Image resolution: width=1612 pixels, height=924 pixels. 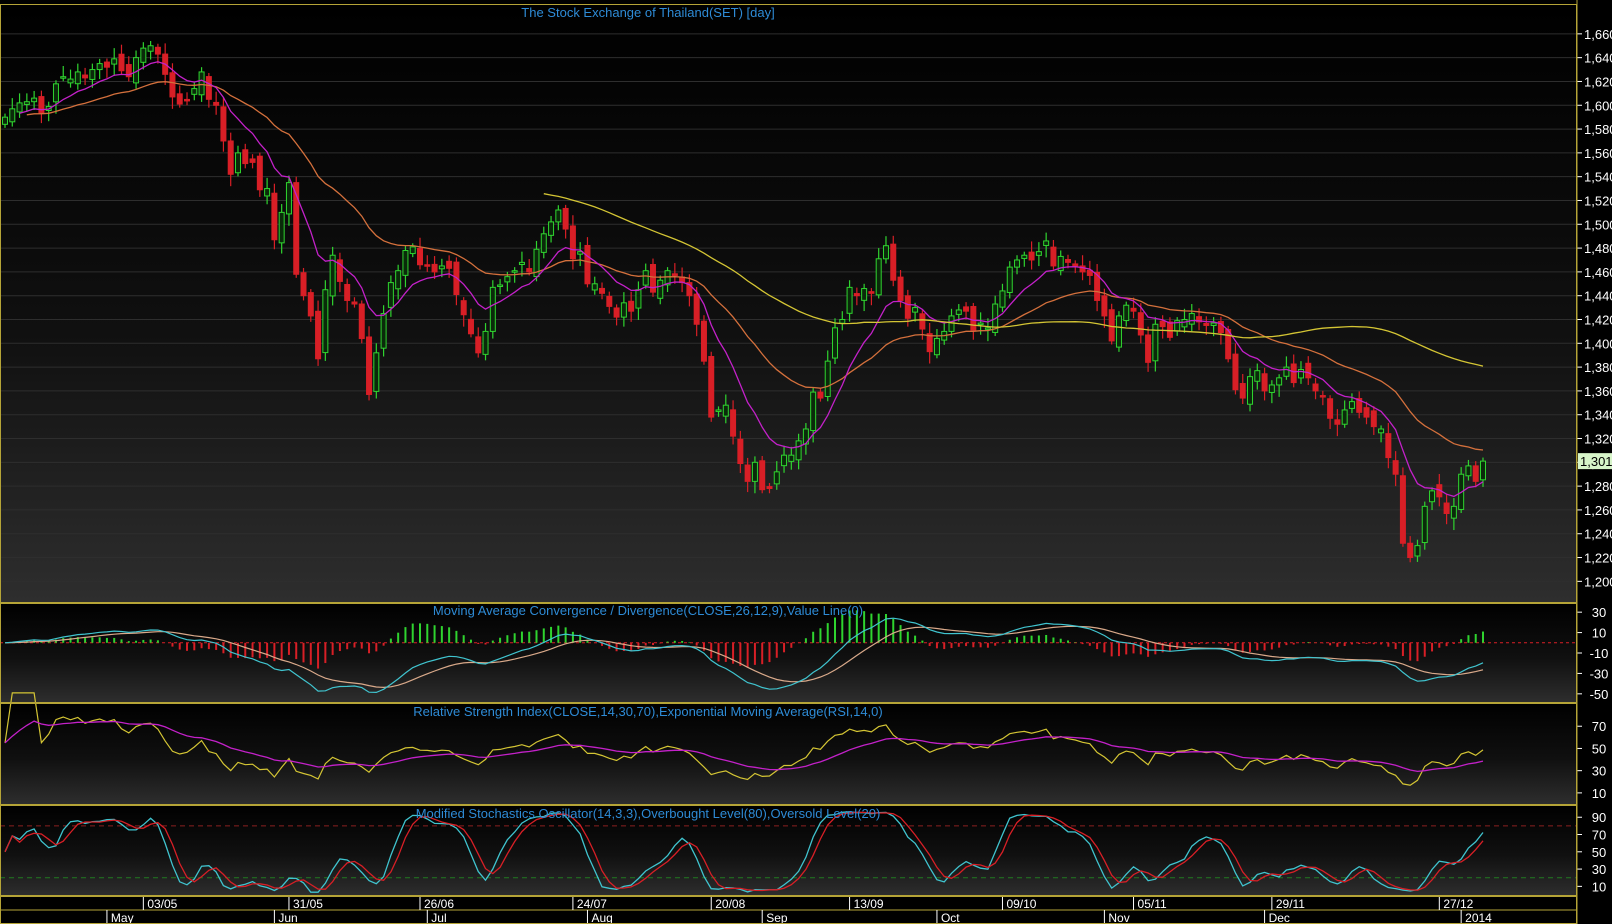 I want to click on x-month-tick-label: May, so click(x=122, y=917).